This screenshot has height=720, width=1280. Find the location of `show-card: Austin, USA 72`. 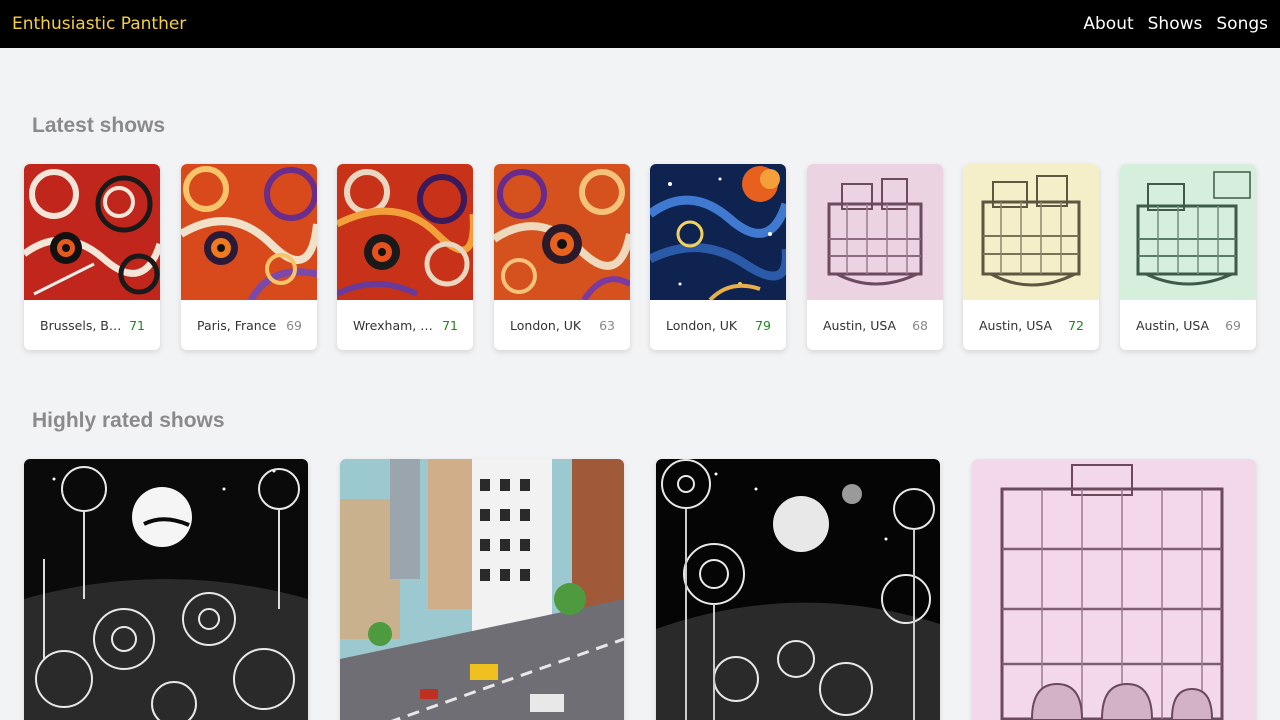

show-card: Austin, USA 72 is located at coordinates (1031, 257).